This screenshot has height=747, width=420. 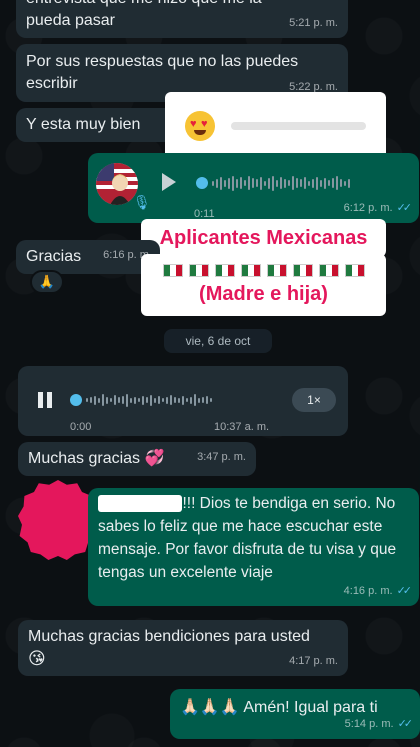 I want to click on mexico-flags, so click(x=264, y=270).